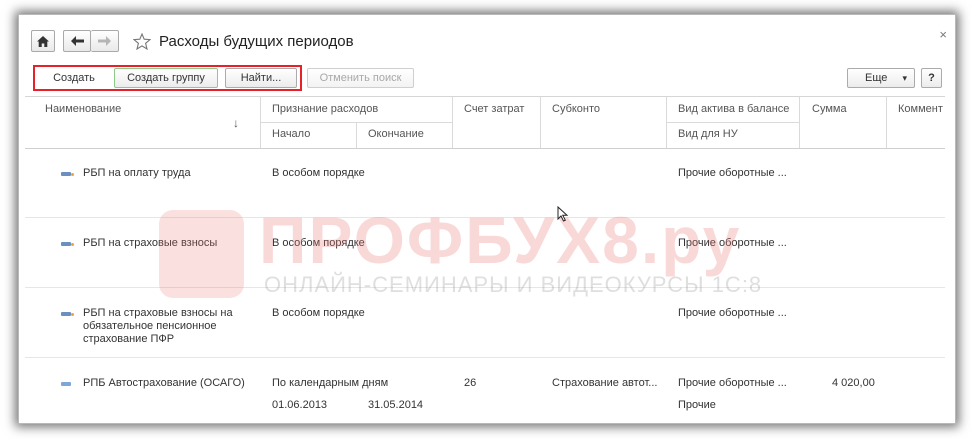 The width and height of the screenshot is (971, 439). I want to click on create-button: Создать, so click(74, 78).